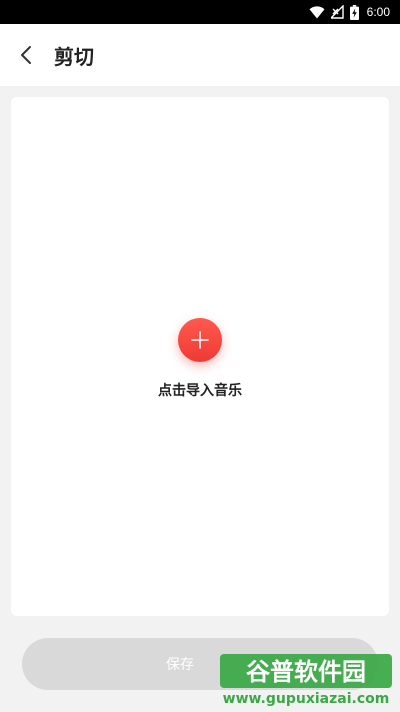 This screenshot has width=400, height=712. What do you see at coordinates (74, 56) in the screenshot?
I see `page-title: 剪切` at bounding box center [74, 56].